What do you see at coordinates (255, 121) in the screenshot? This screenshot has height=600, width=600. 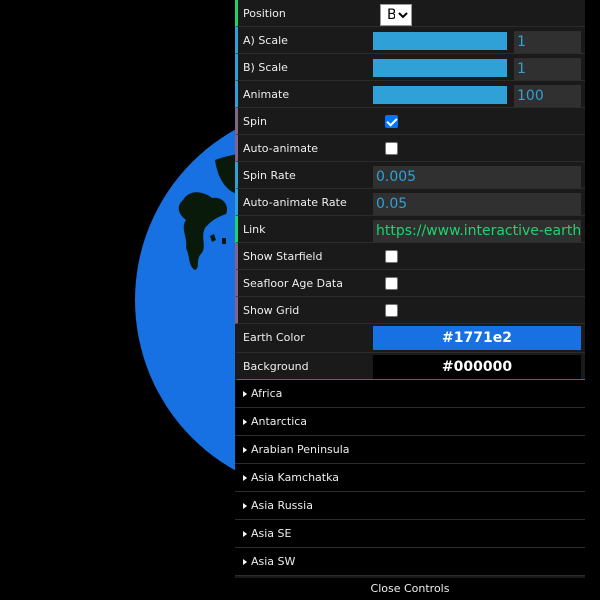 I see `spin-label: Spin` at bounding box center [255, 121].